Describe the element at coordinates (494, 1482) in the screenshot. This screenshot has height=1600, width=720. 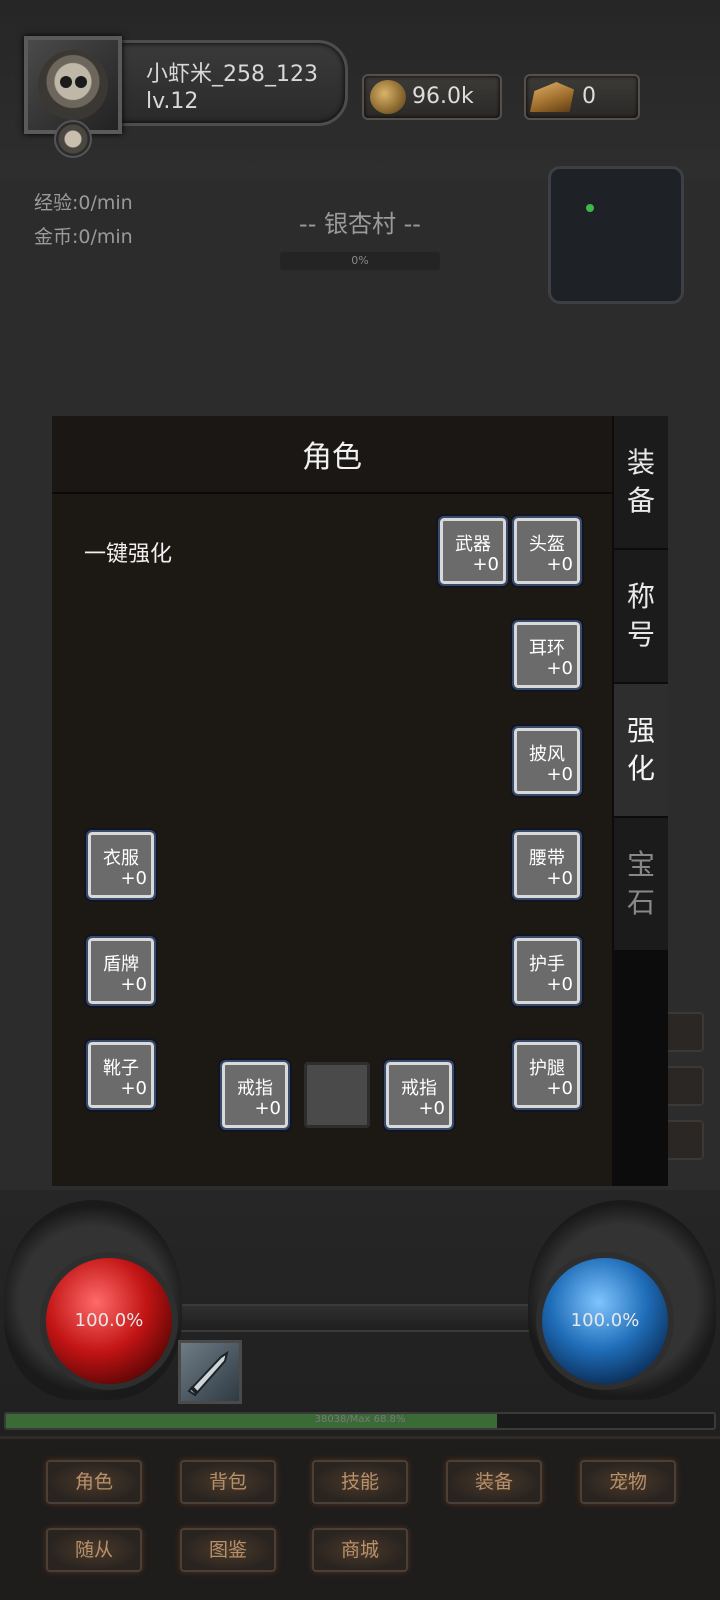
I see `menu-equipment-button: 装备` at that location.